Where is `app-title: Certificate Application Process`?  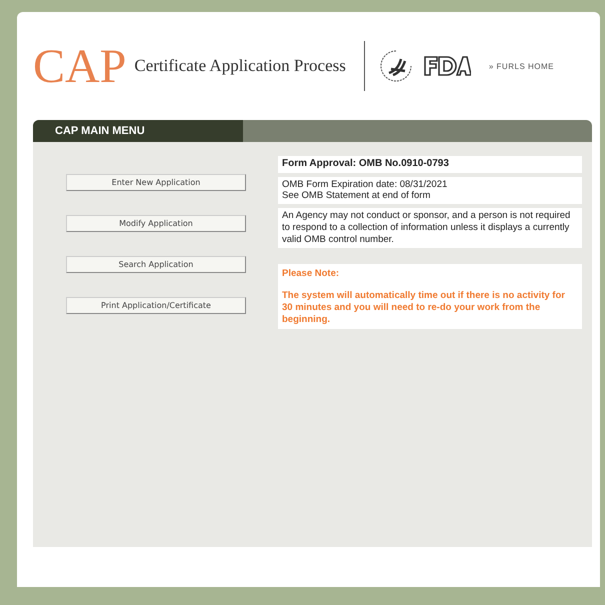 app-title: Certificate Application Process is located at coordinates (240, 66).